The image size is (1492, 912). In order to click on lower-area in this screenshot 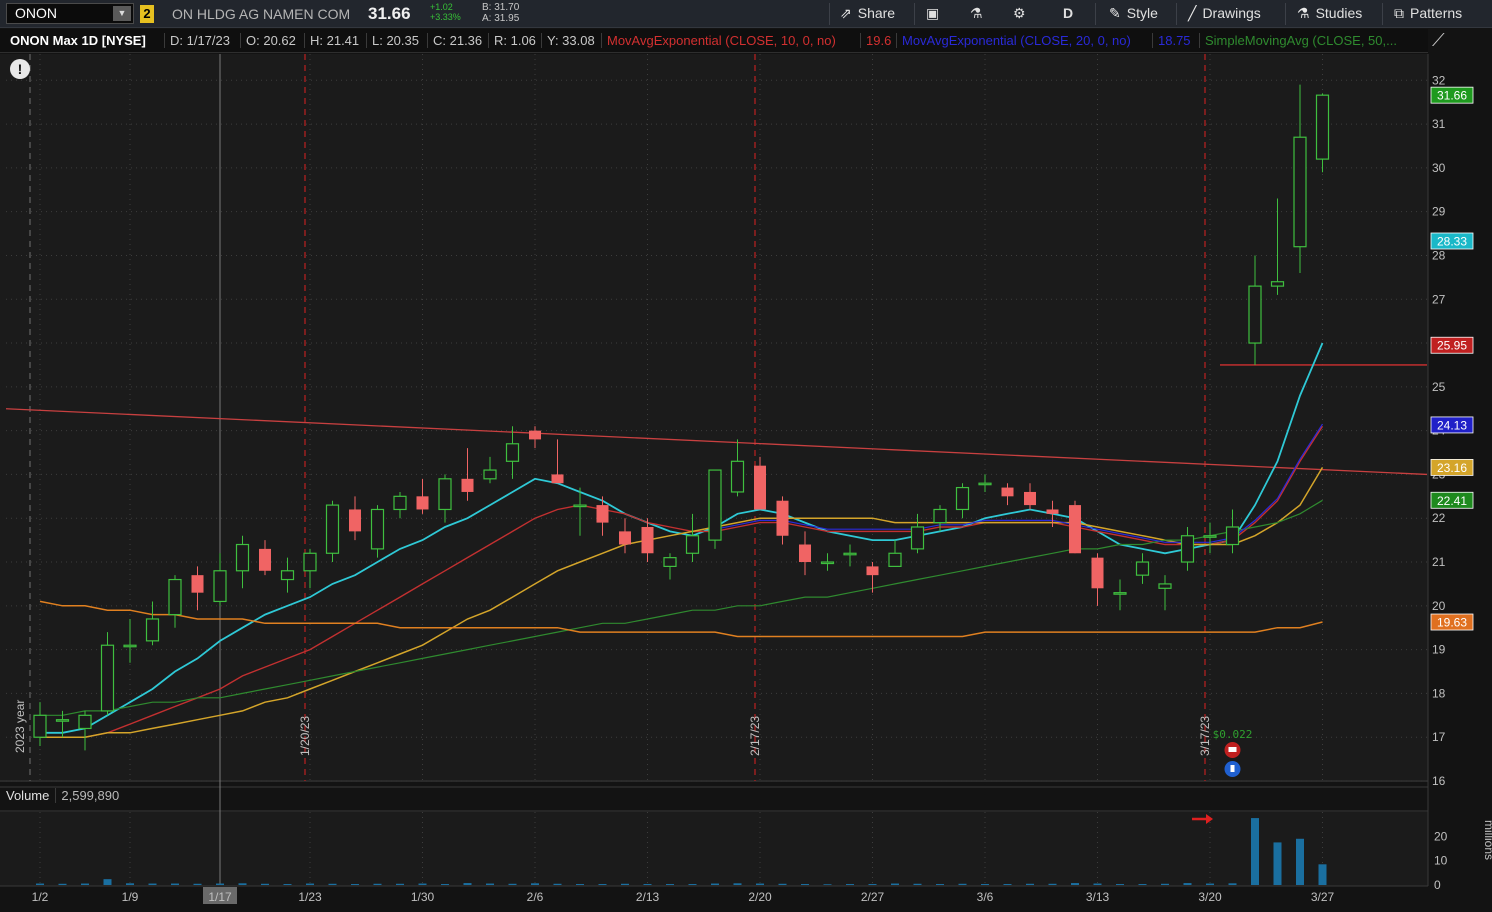, I will do `click(746, 847)`.